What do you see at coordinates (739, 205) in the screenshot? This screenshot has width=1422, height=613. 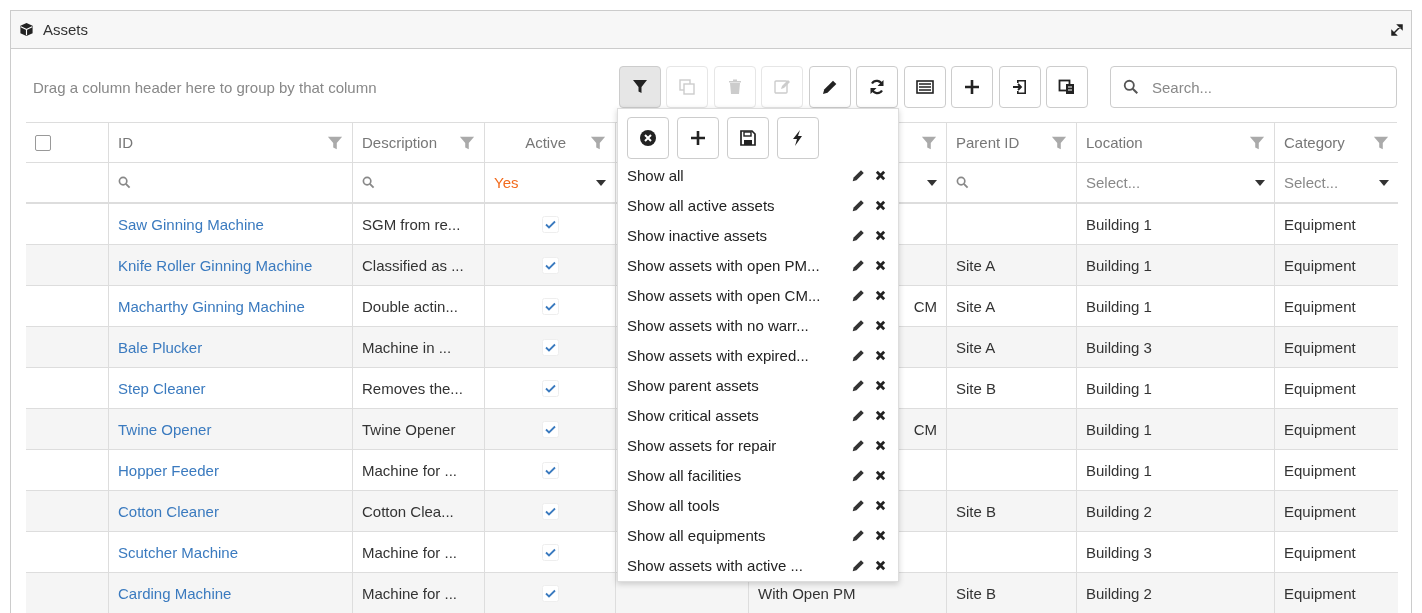 I see `saved-filter-item: Show all active assets` at bounding box center [739, 205].